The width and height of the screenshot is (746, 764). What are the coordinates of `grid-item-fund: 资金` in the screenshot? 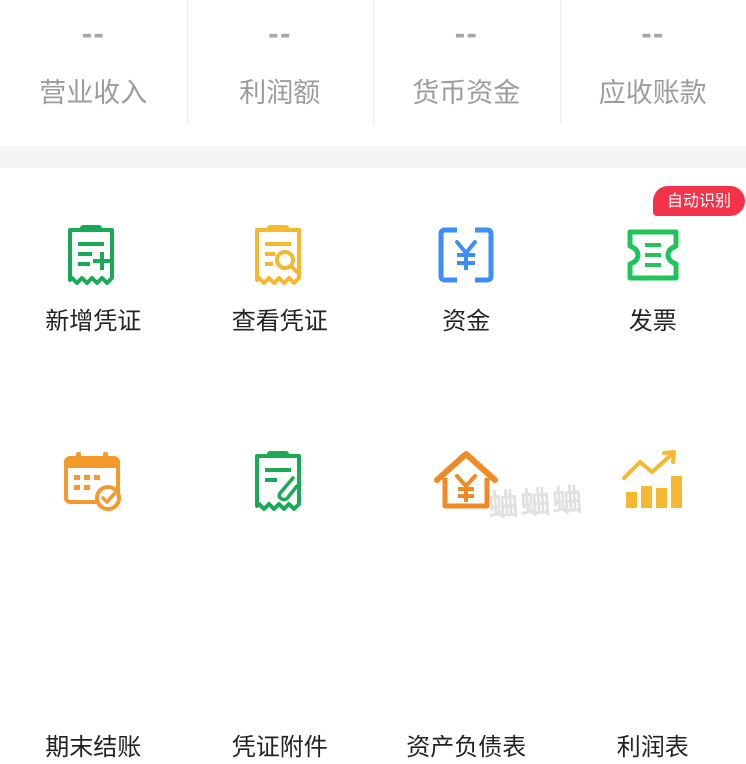 It's located at (466, 273).